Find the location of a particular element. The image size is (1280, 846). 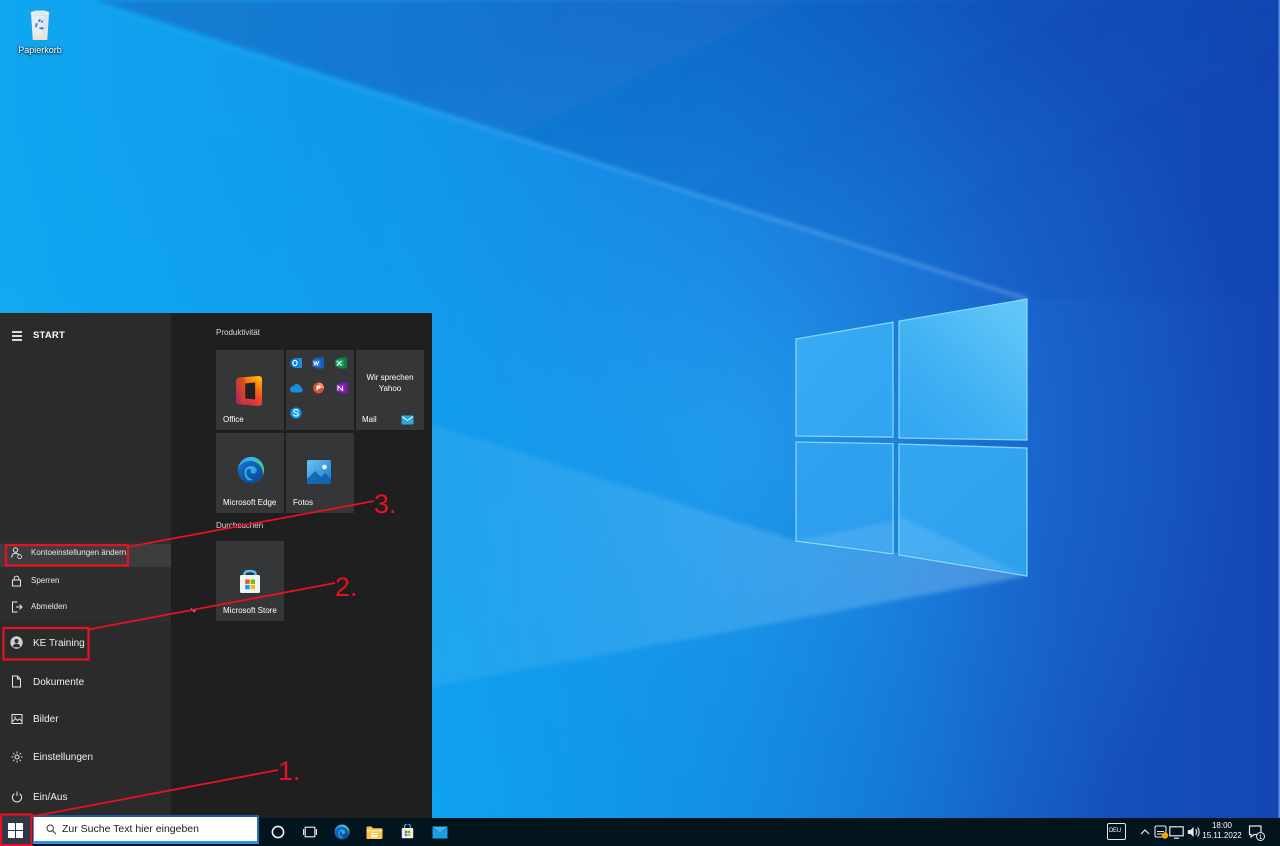

svg-text: 1 is located at coordinates (1261, 837).